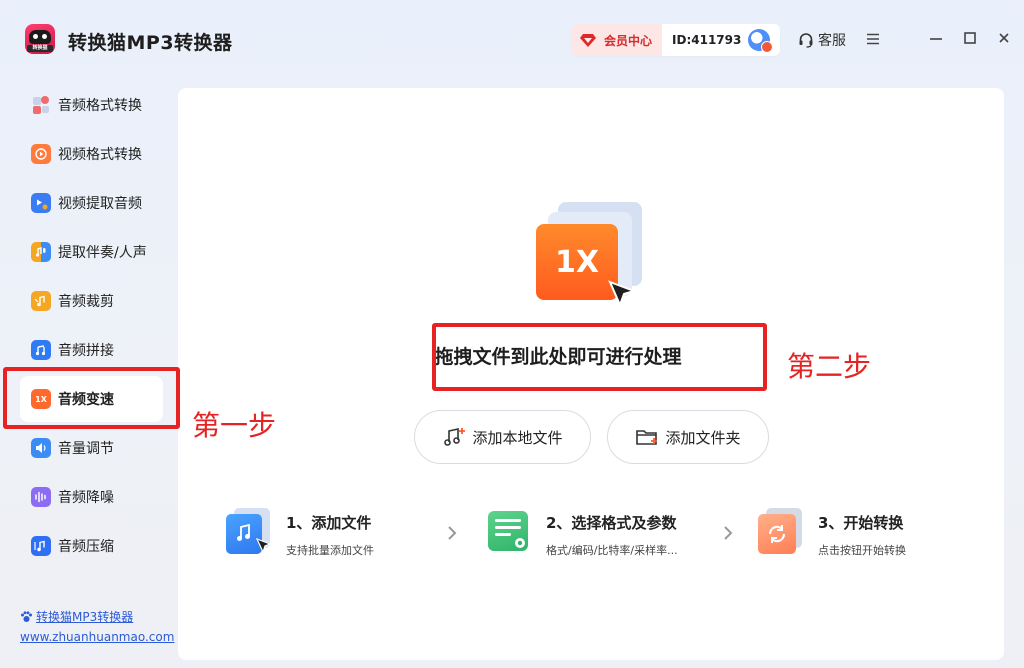  What do you see at coordinates (517, 437) in the screenshot?
I see `add-local-file-label: 添加本地文件` at bounding box center [517, 437].